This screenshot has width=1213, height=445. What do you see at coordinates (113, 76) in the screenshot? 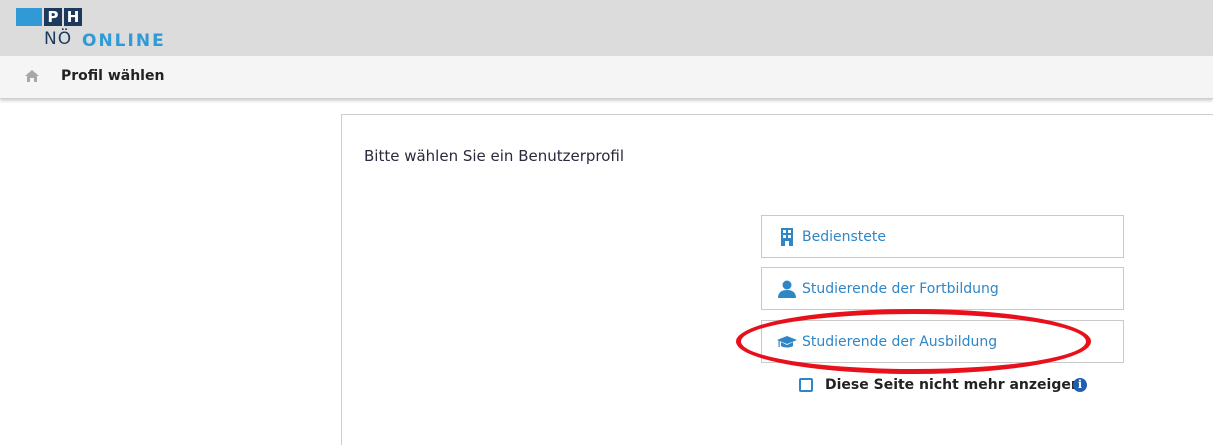
I see `breadcrumb-current-page: Profil wählen` at bounding box center [113, 76].